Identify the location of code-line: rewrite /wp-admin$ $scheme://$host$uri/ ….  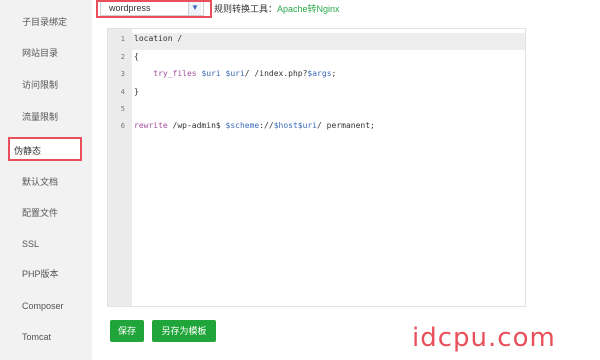
(254, 125).